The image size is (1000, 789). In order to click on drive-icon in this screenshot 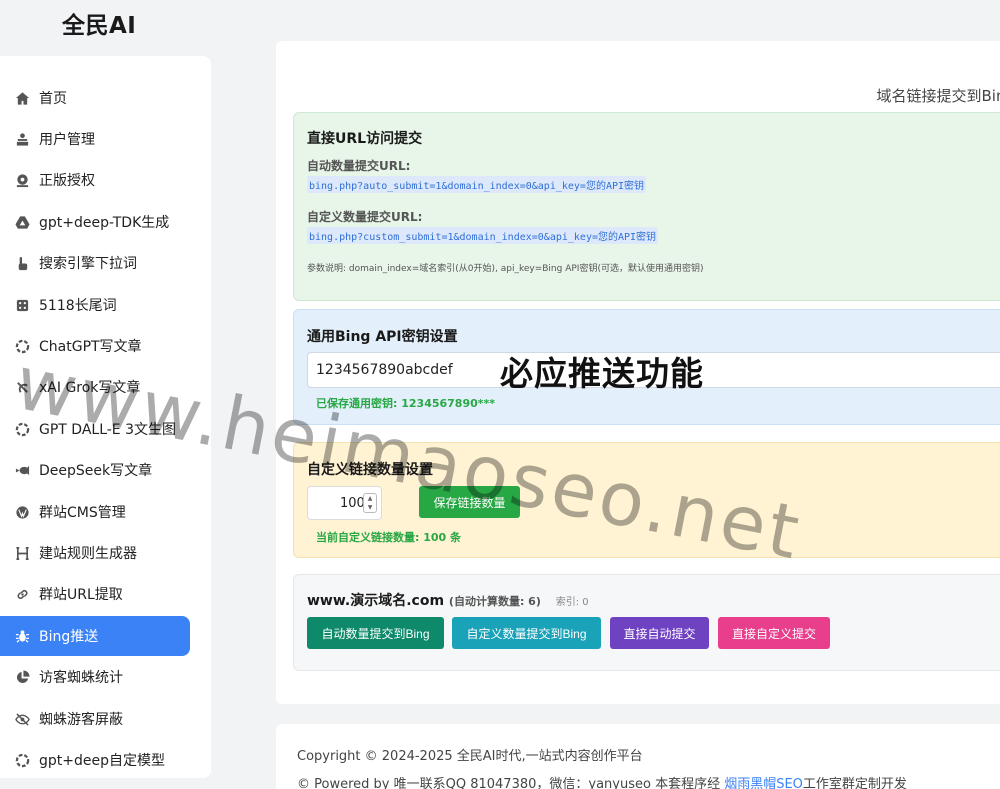, I will do `click(22, 222)`.